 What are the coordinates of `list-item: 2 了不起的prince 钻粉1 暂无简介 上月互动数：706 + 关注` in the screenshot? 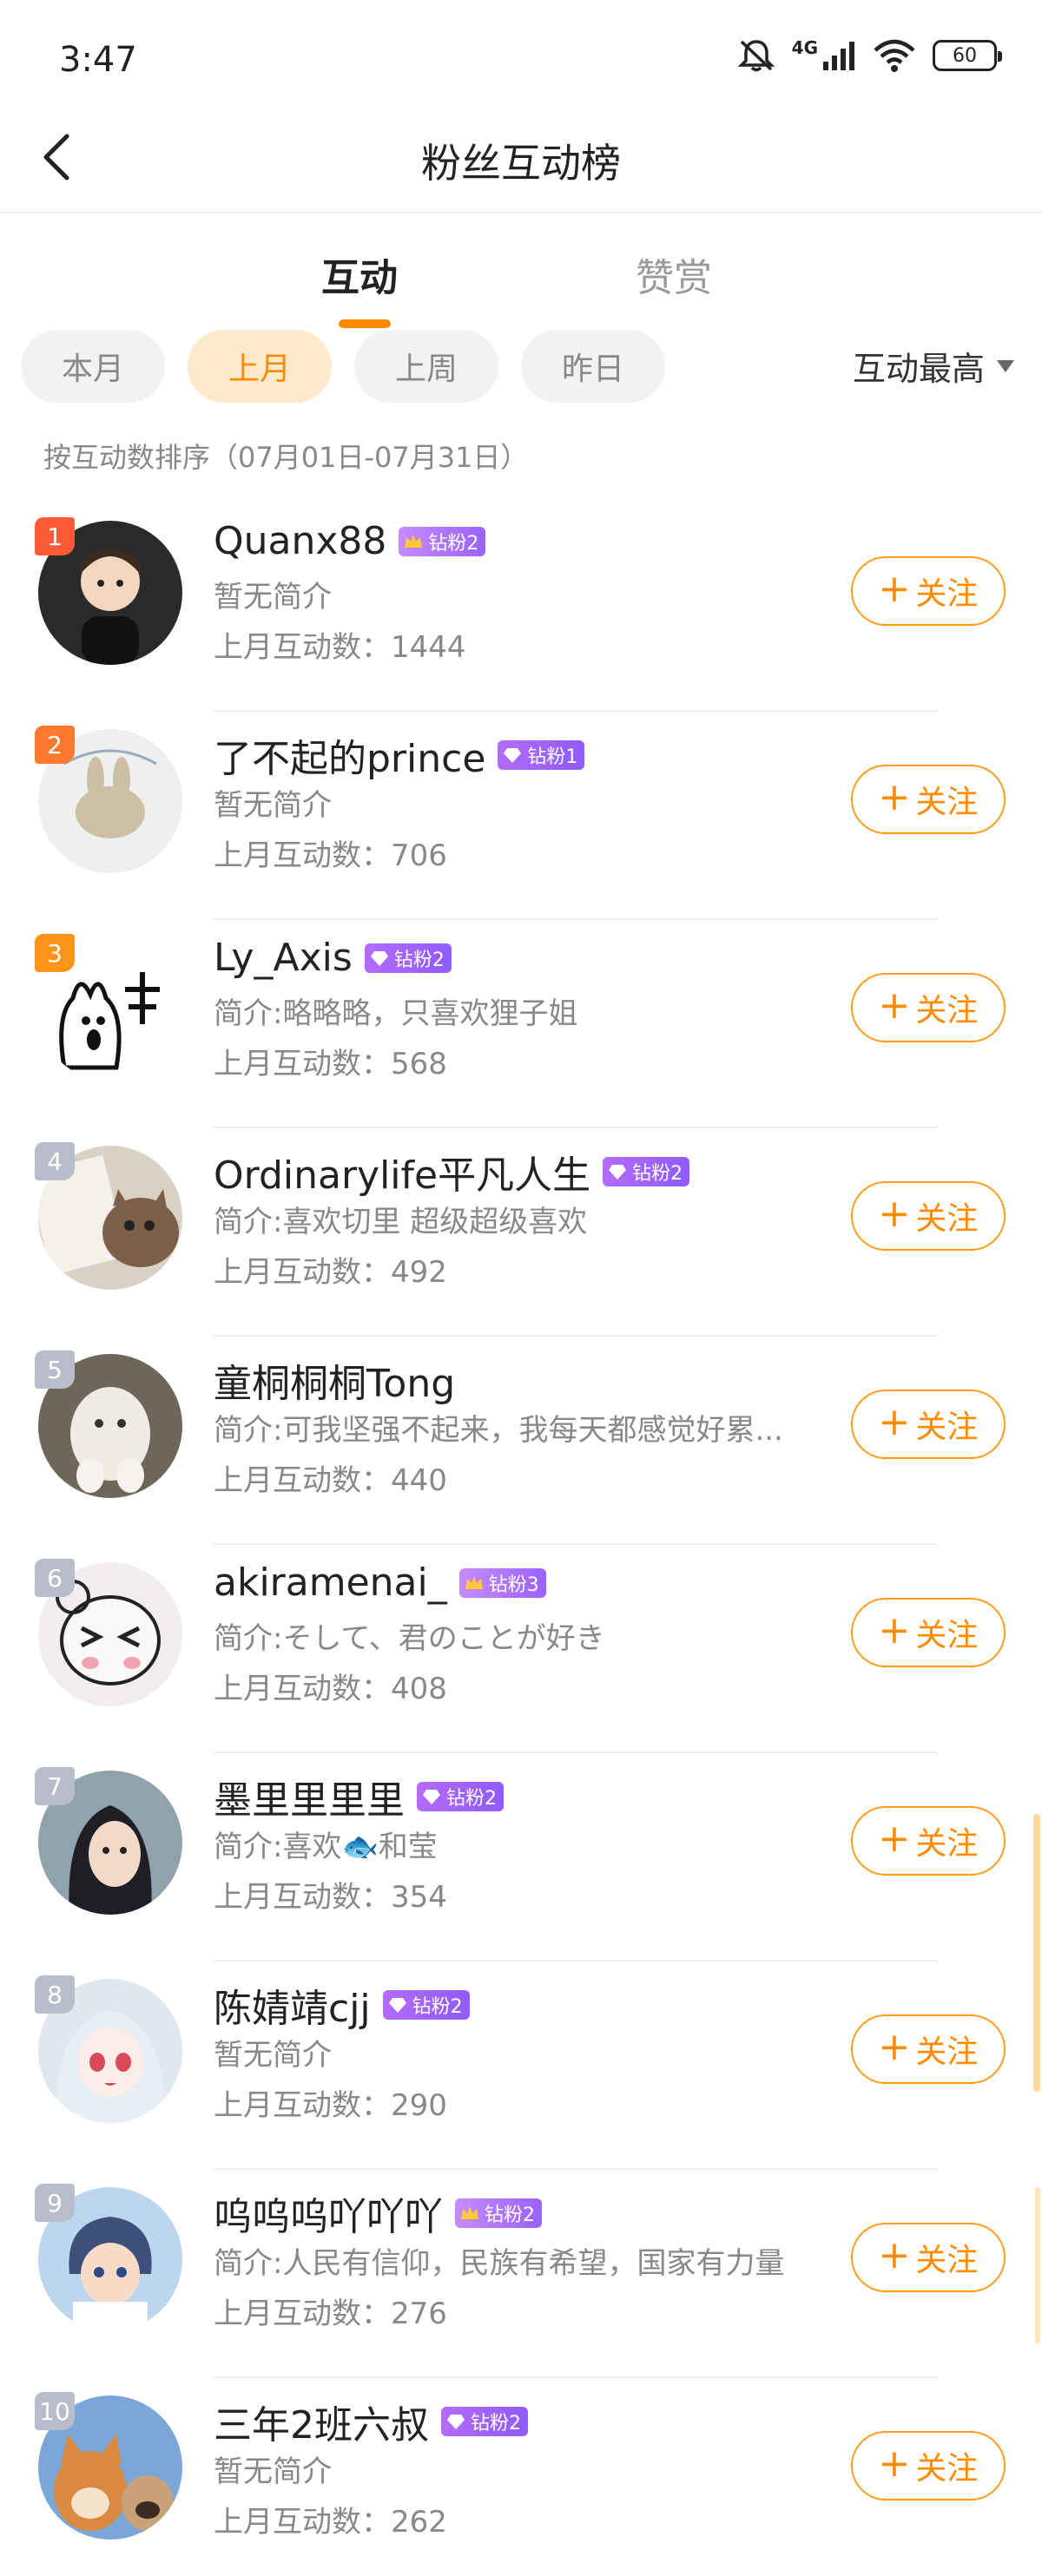 It's located at (521, 816).